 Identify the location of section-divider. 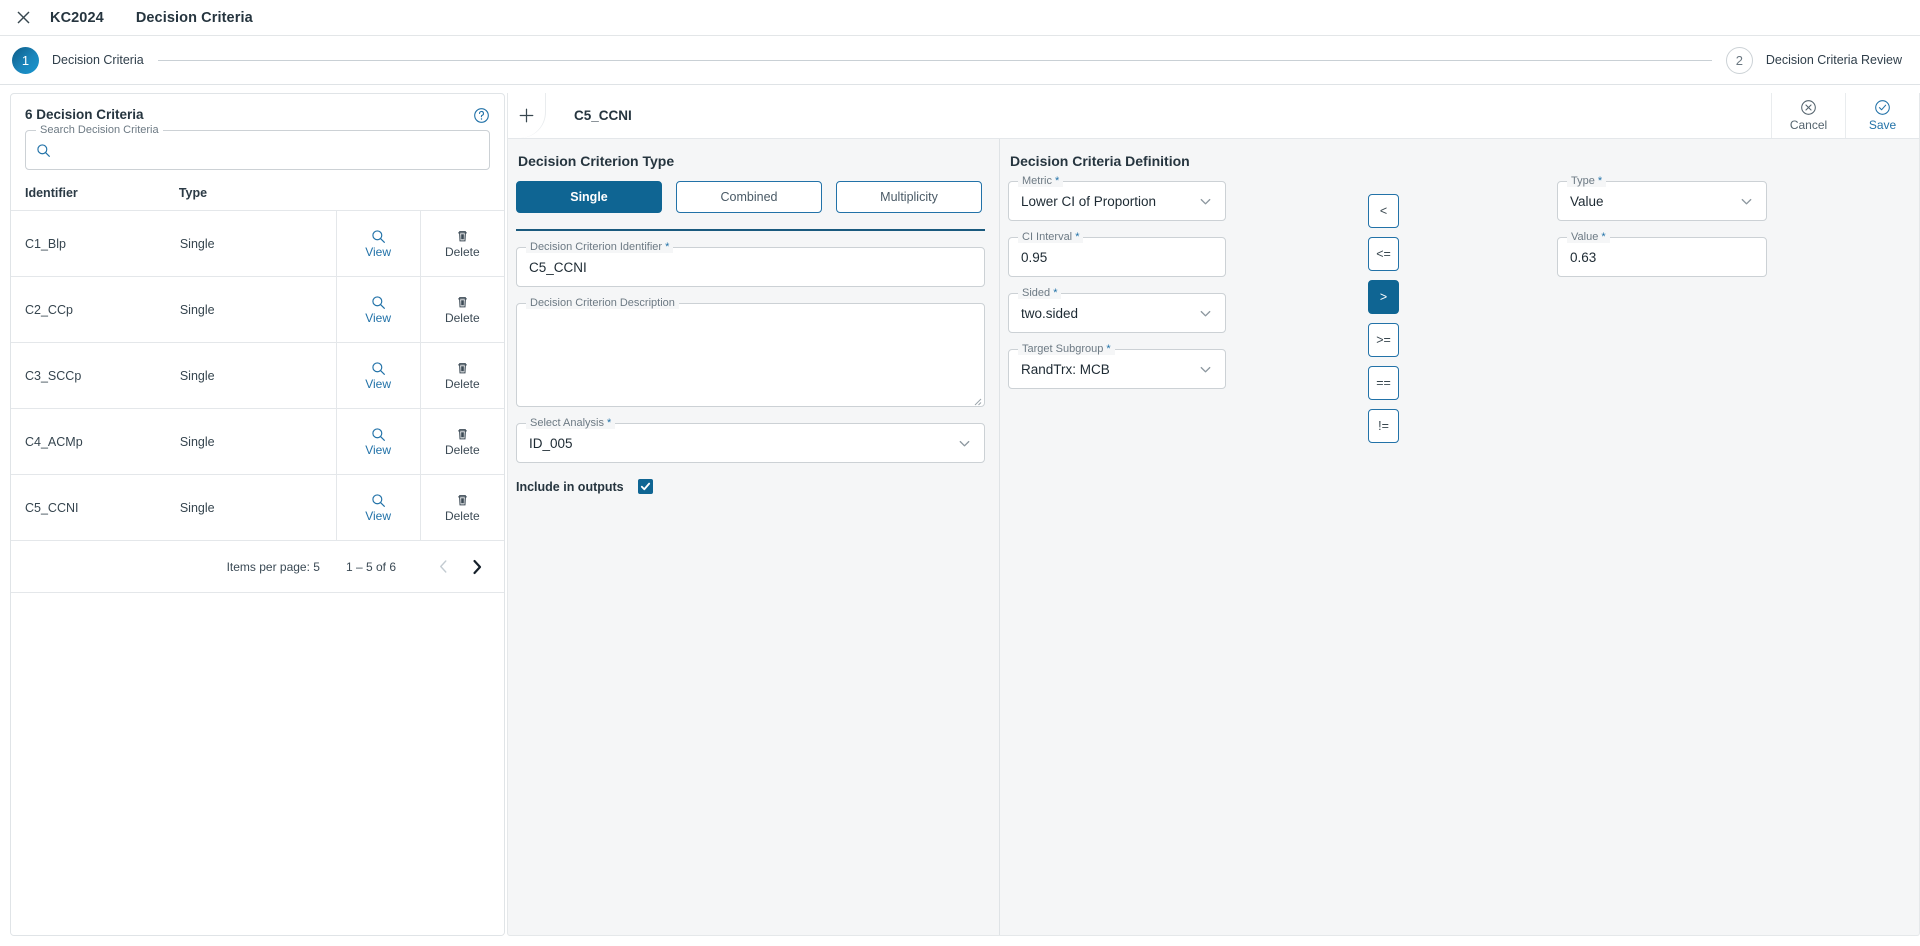
(750, 230).